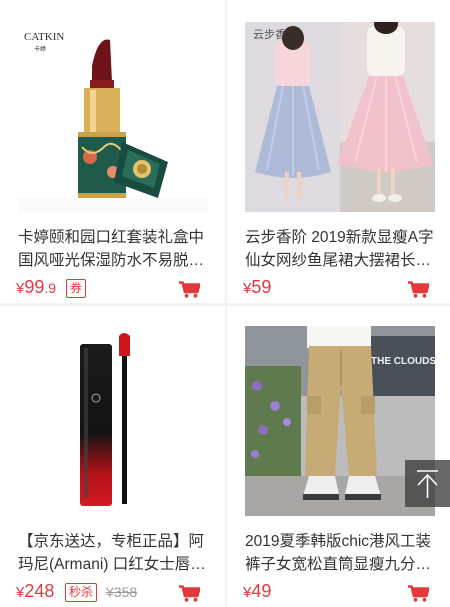 This screenshot has height=607, width=450. I want to click on brand-logo-text: CATKIN, so click(44, 37).